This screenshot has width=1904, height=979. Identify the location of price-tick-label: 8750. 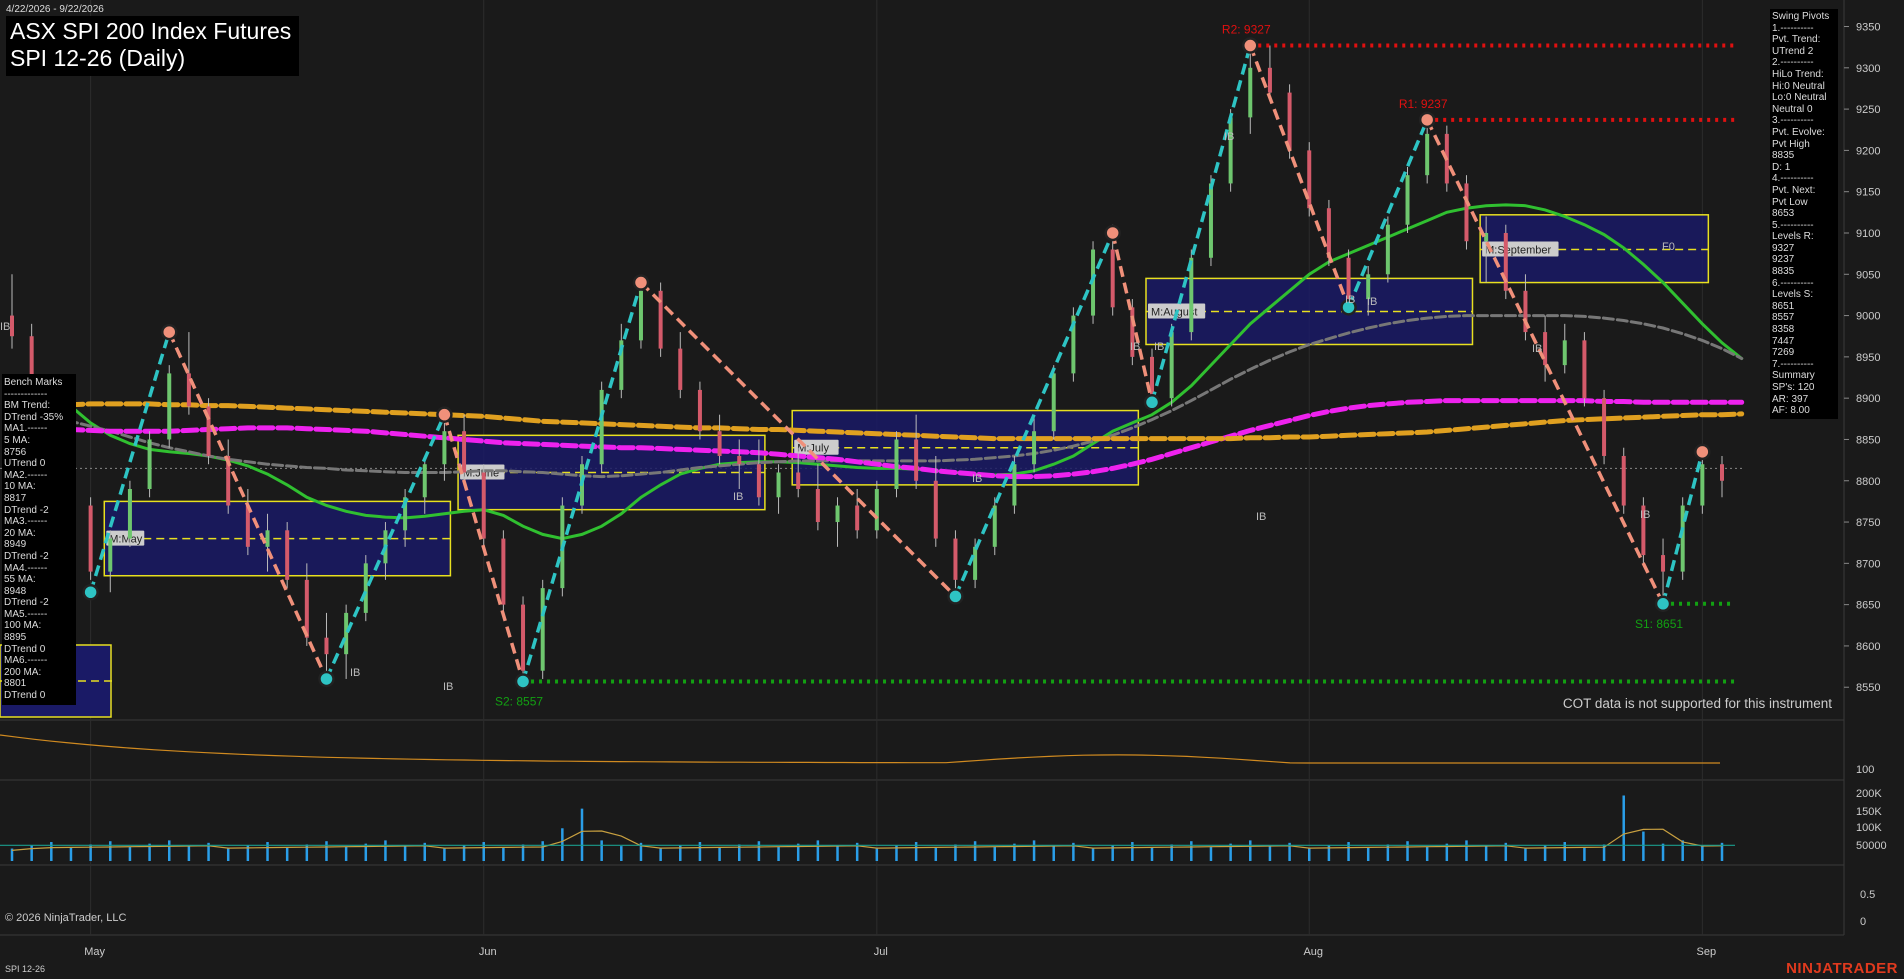
(1868, 523).